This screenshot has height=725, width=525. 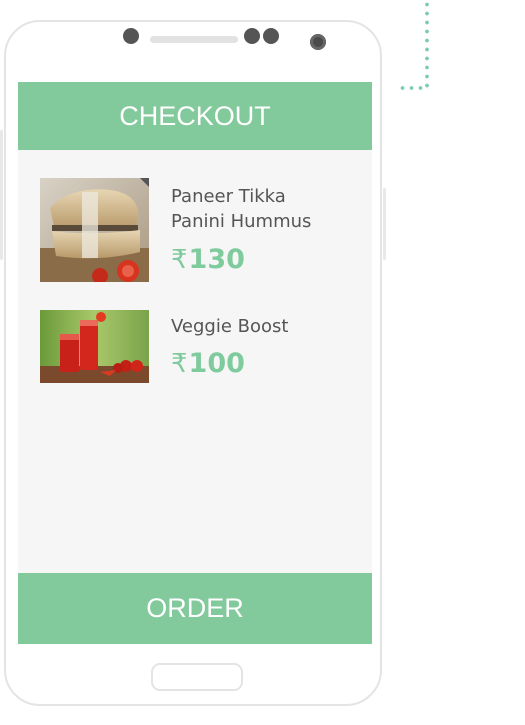 I want to click on item-name-line: Paneer Tikka, so click(x=228, y=196).